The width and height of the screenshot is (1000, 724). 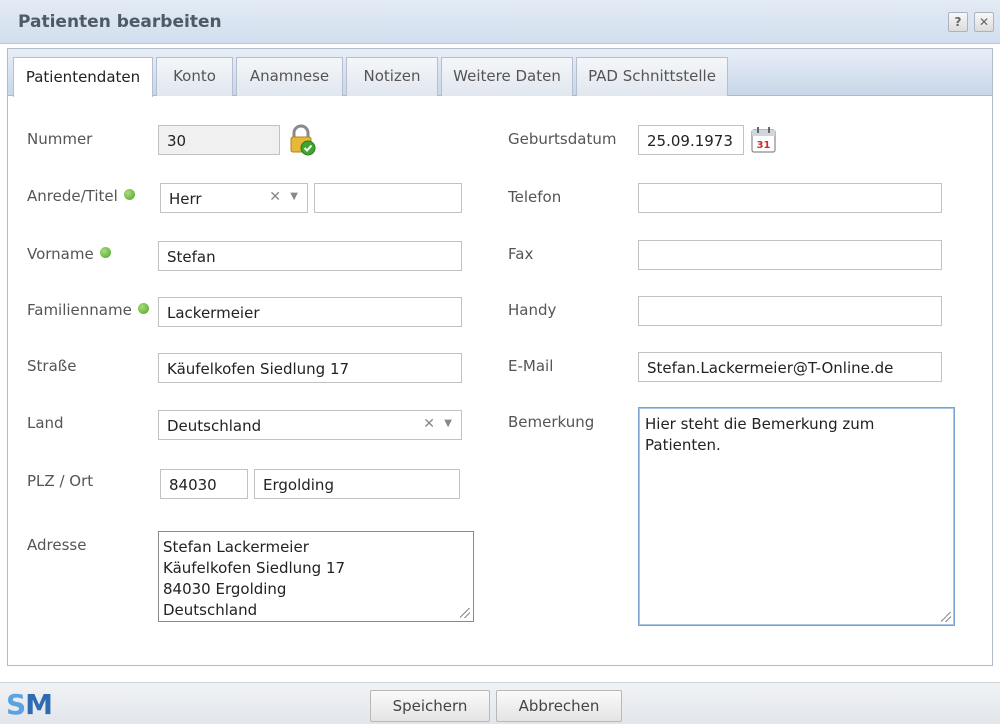 I want to click on telefon-label: Telefon, so click(x=535, y=197).